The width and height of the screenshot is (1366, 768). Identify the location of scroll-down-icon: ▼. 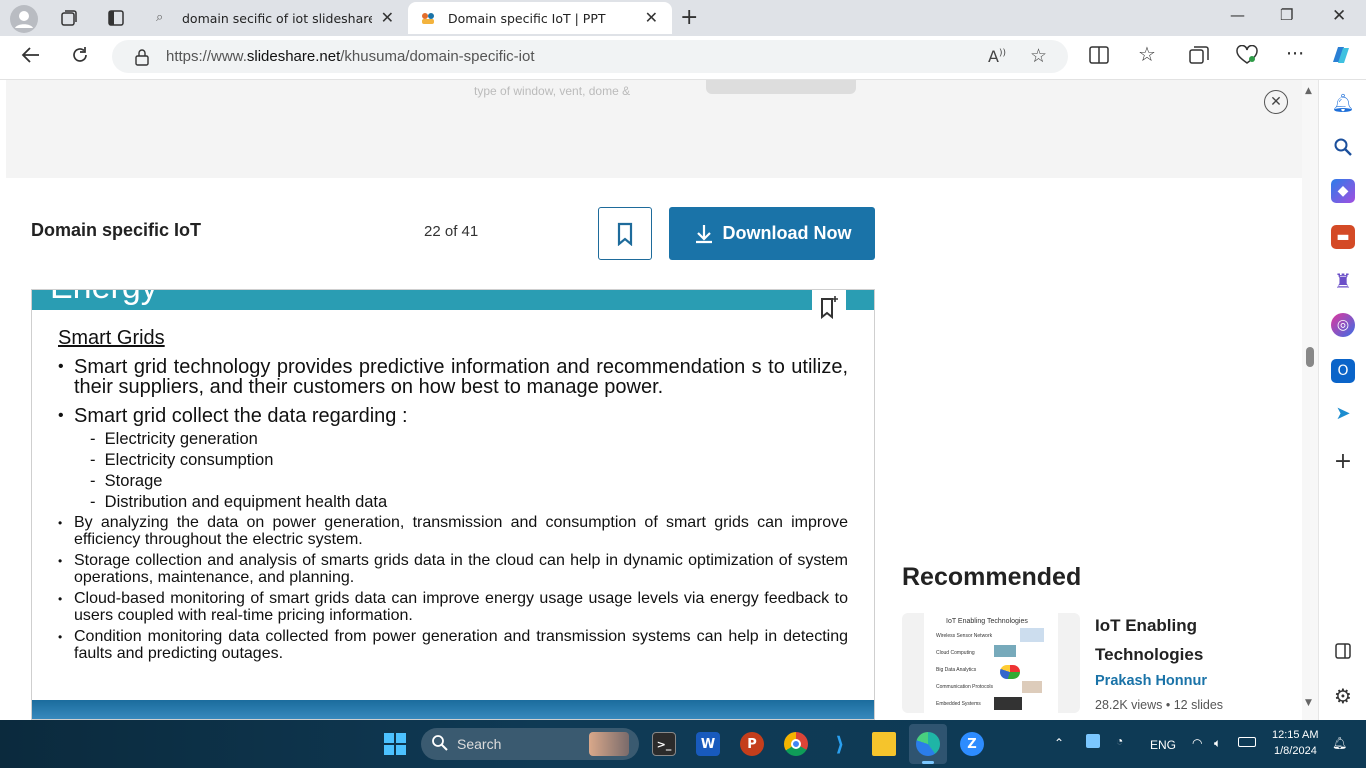
(1308, 703).